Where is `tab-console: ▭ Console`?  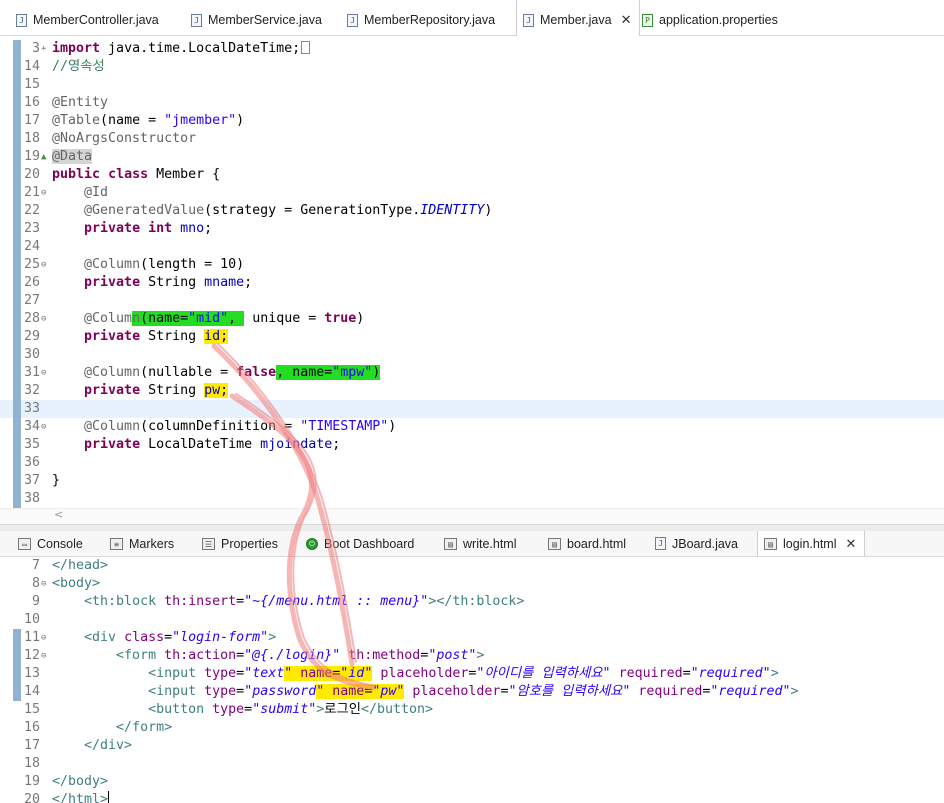 tab-console: ▭ Console is located at coordinates (50, 543).